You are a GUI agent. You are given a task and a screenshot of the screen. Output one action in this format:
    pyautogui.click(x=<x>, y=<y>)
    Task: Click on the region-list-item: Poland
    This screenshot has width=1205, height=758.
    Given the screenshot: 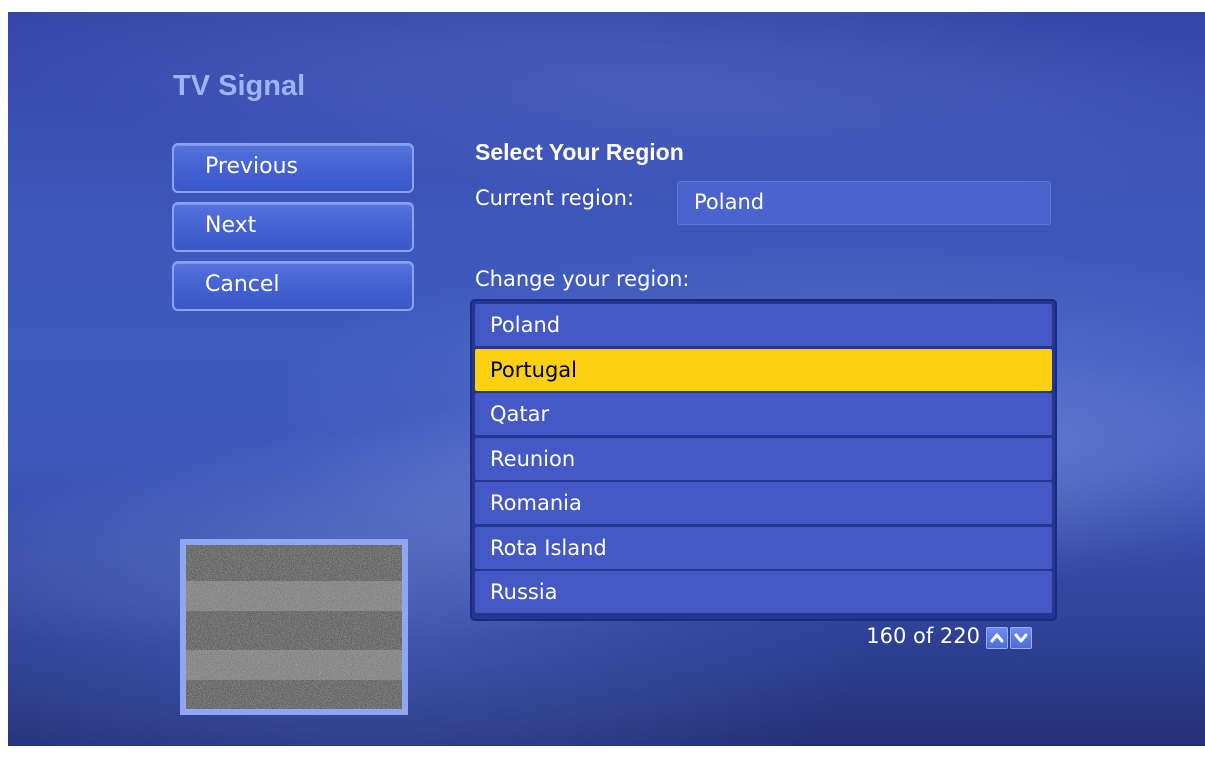 What is the action you would take?
    pyautogui.click(x=763, y=325)
    